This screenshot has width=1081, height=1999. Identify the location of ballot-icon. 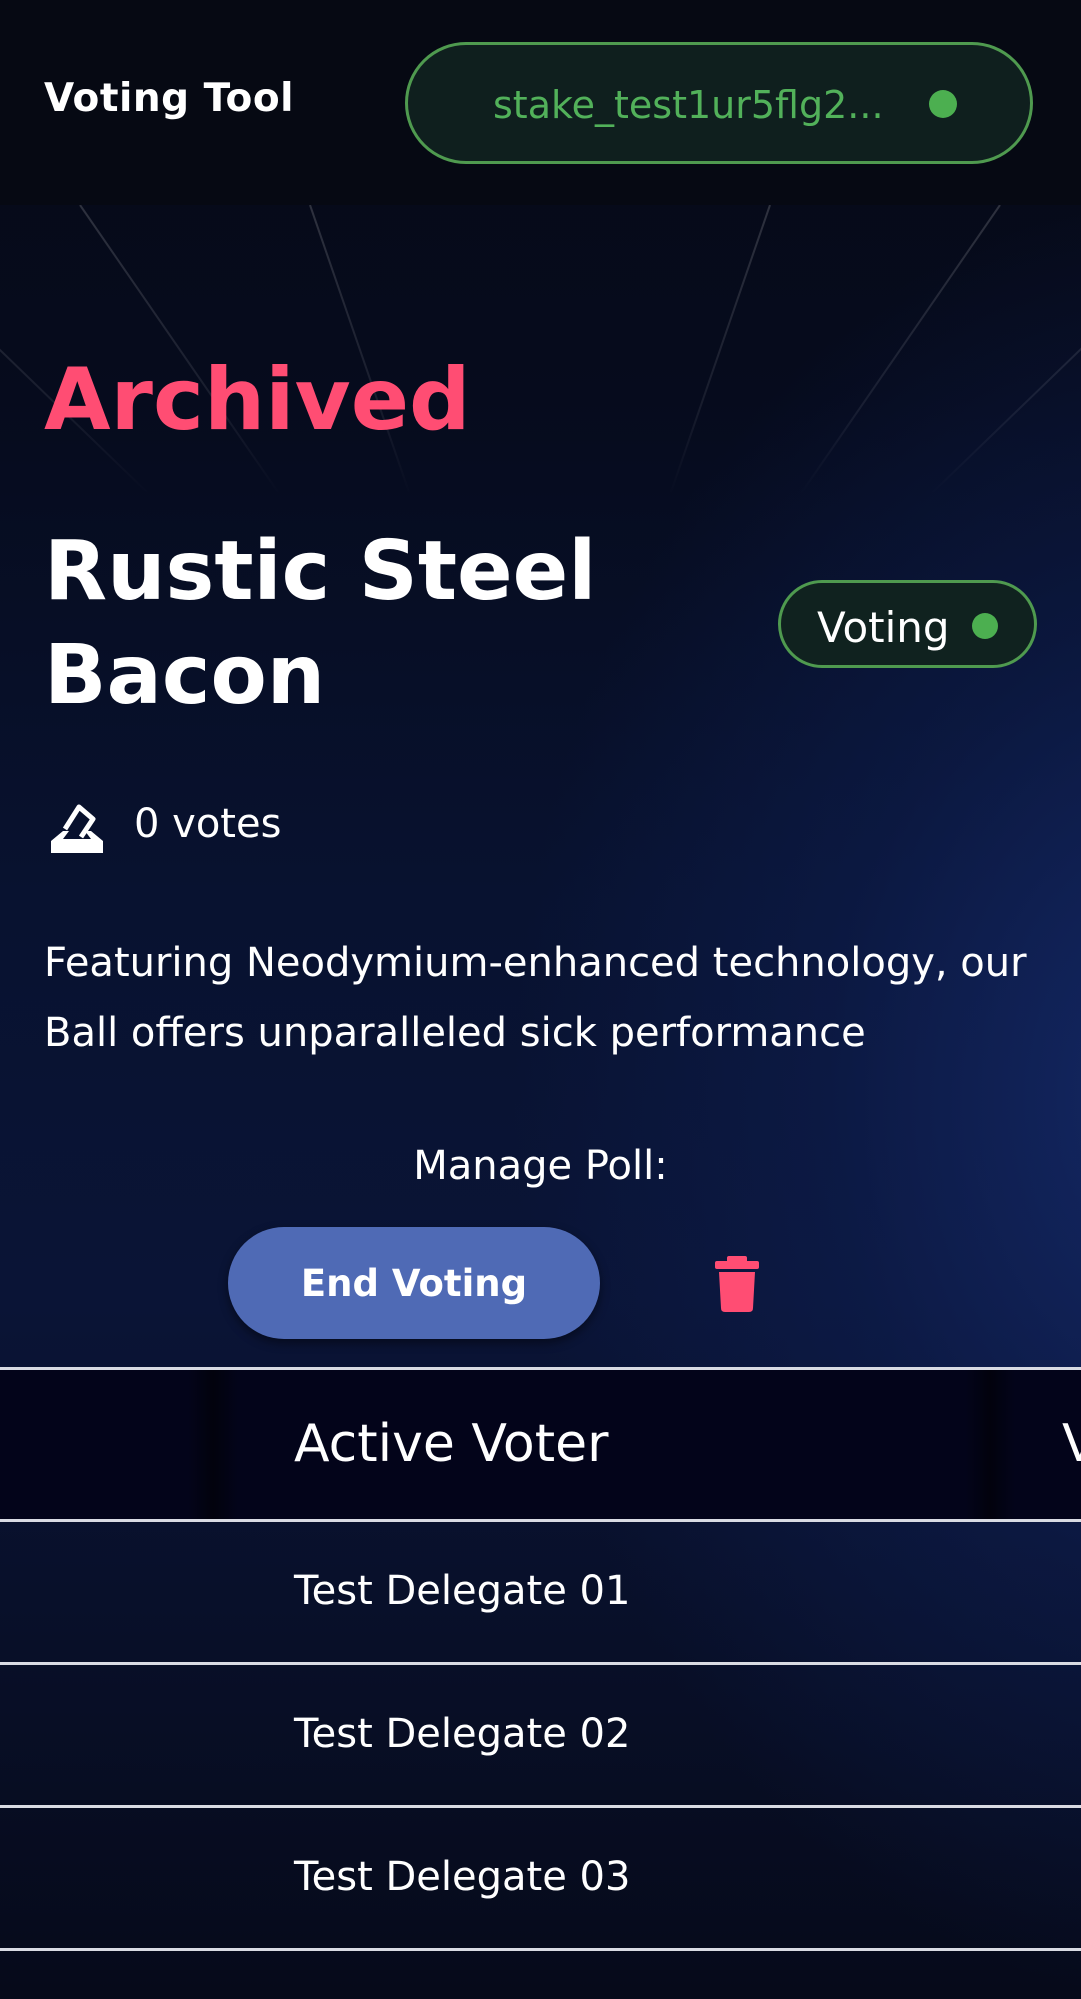
(77, 828).